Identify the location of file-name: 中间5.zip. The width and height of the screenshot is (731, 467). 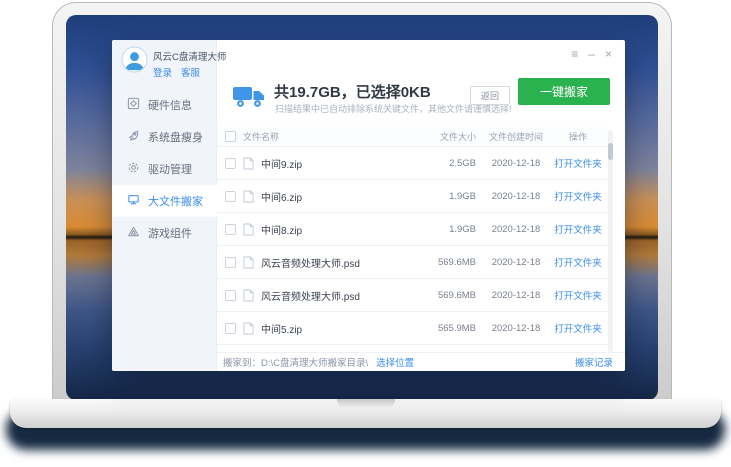
(282, 330).